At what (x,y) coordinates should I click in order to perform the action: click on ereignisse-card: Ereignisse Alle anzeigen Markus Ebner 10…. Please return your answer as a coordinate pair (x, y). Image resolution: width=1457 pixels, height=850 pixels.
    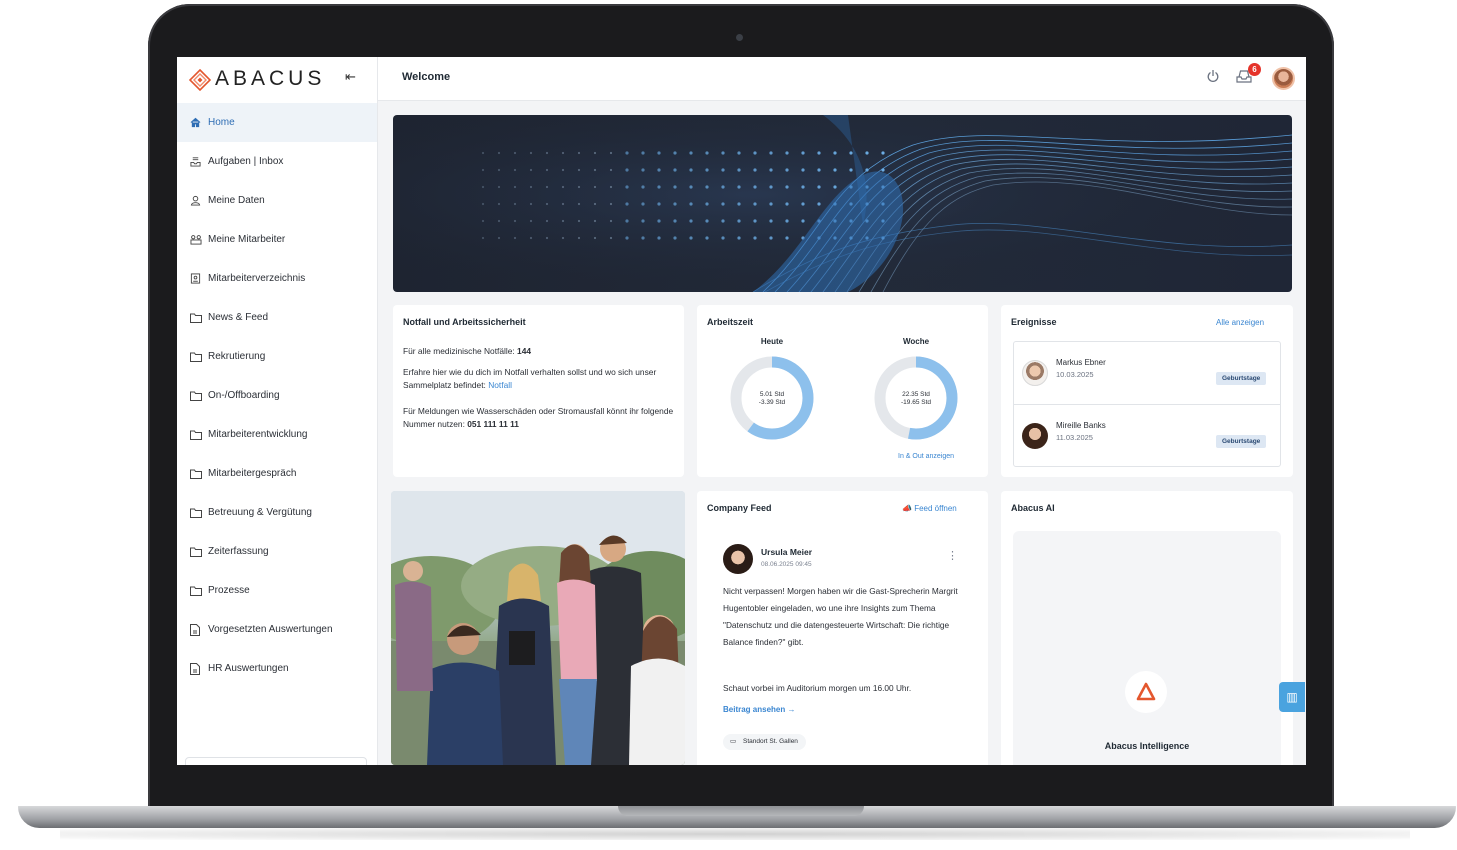
    Looking at the image, I should click on (1147, 391).